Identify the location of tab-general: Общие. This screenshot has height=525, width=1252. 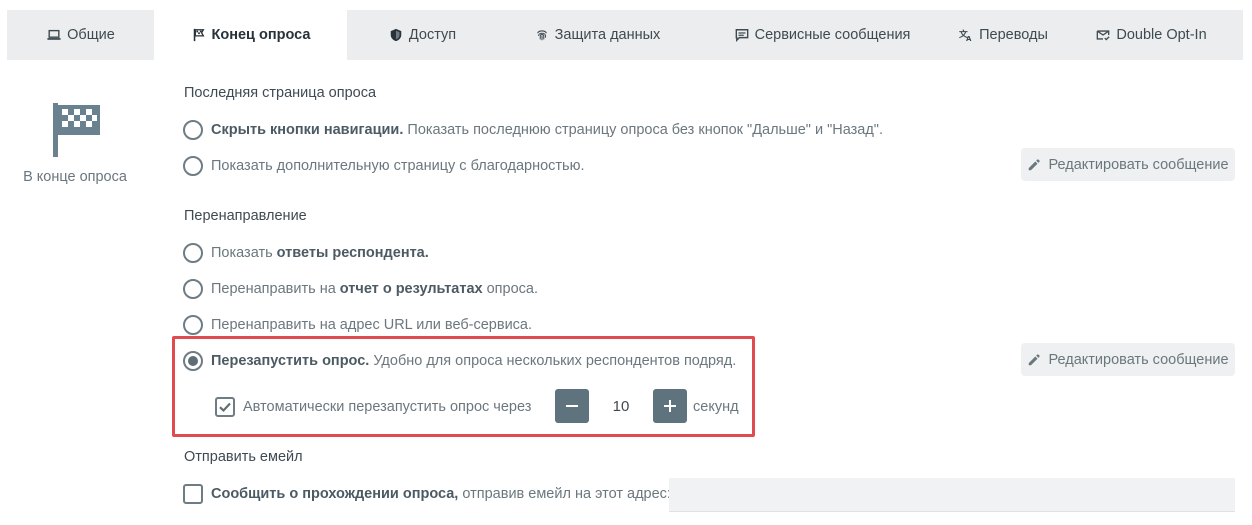
(80, 35).